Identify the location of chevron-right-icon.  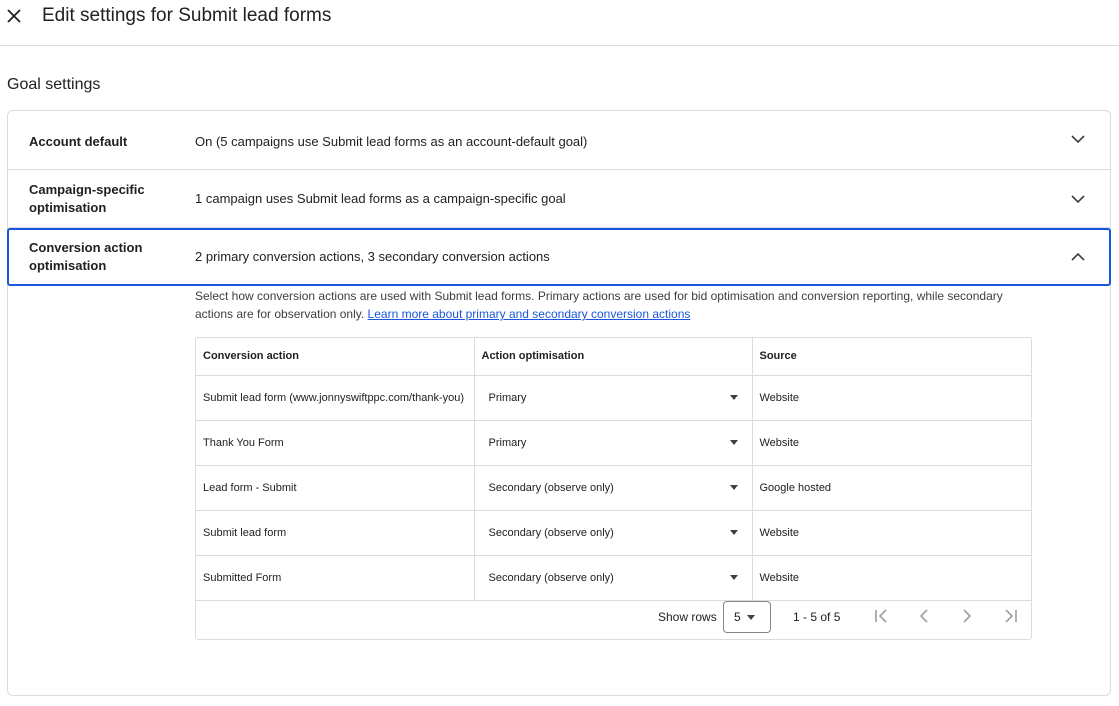
(967, 616).